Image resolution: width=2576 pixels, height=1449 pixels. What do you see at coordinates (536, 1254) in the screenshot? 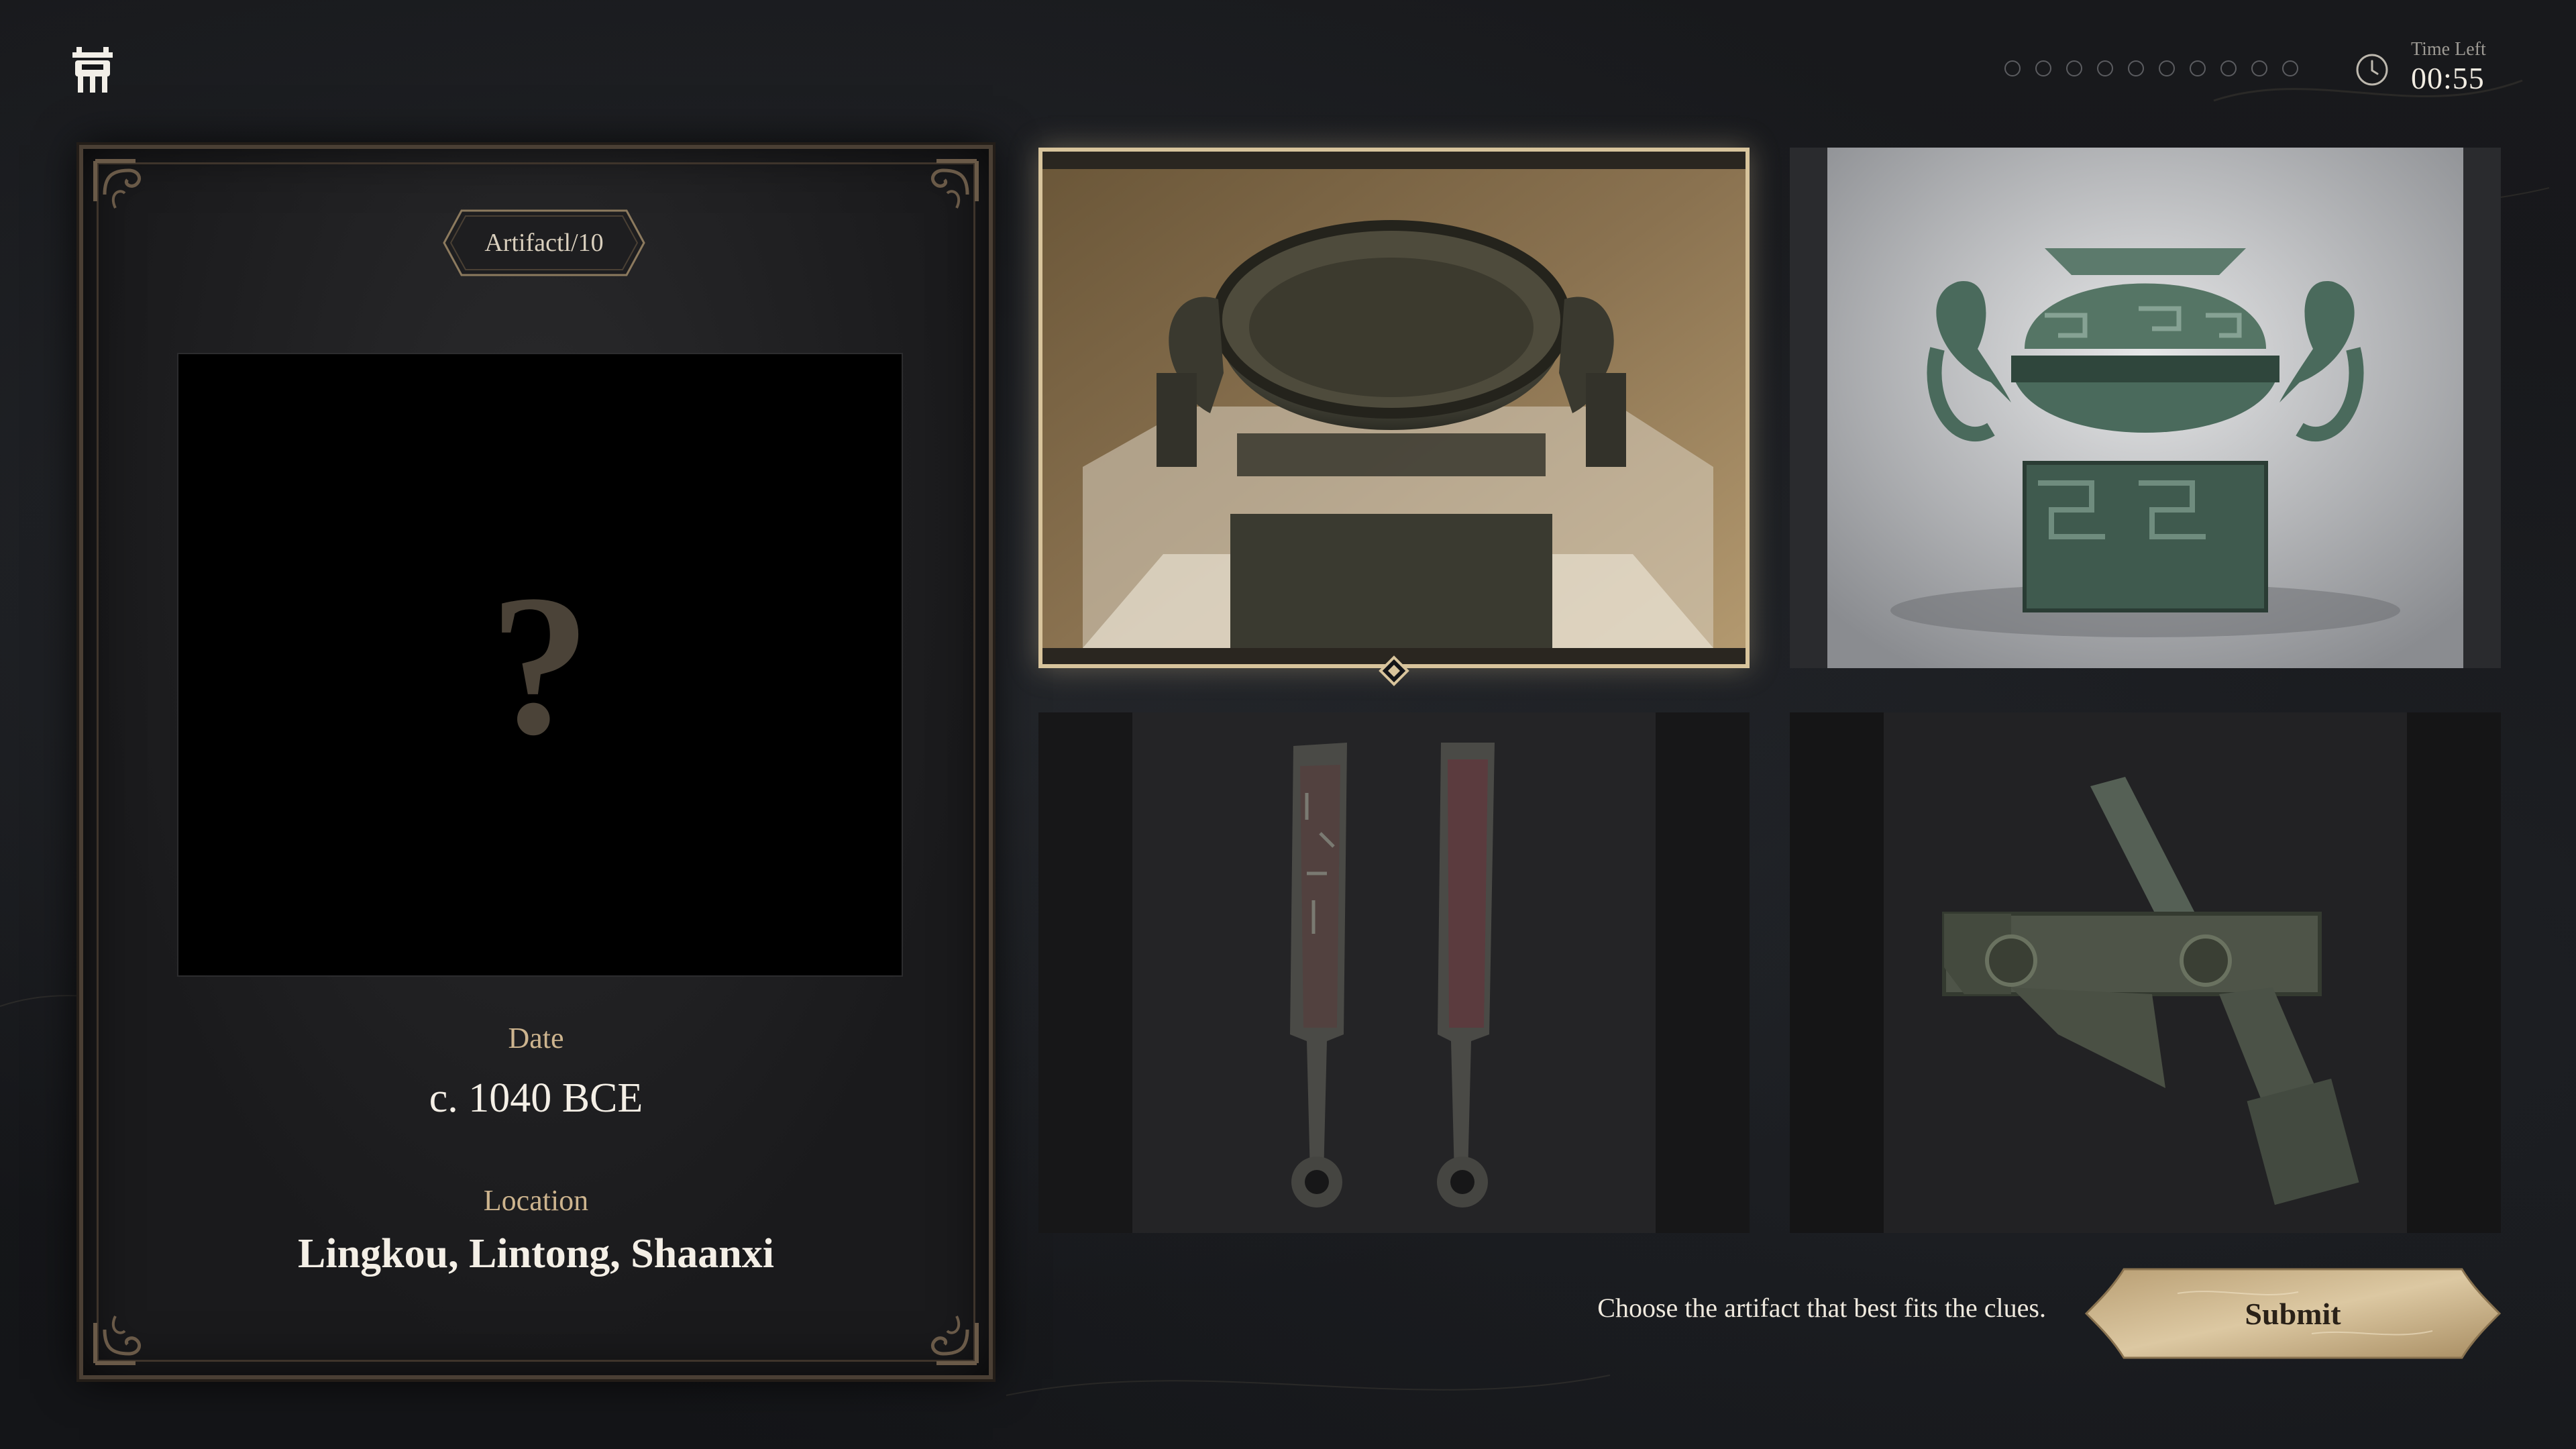
I see `location-value: Lingkou, Lintong, Shaanxi` at bounding box center [536, 1254].